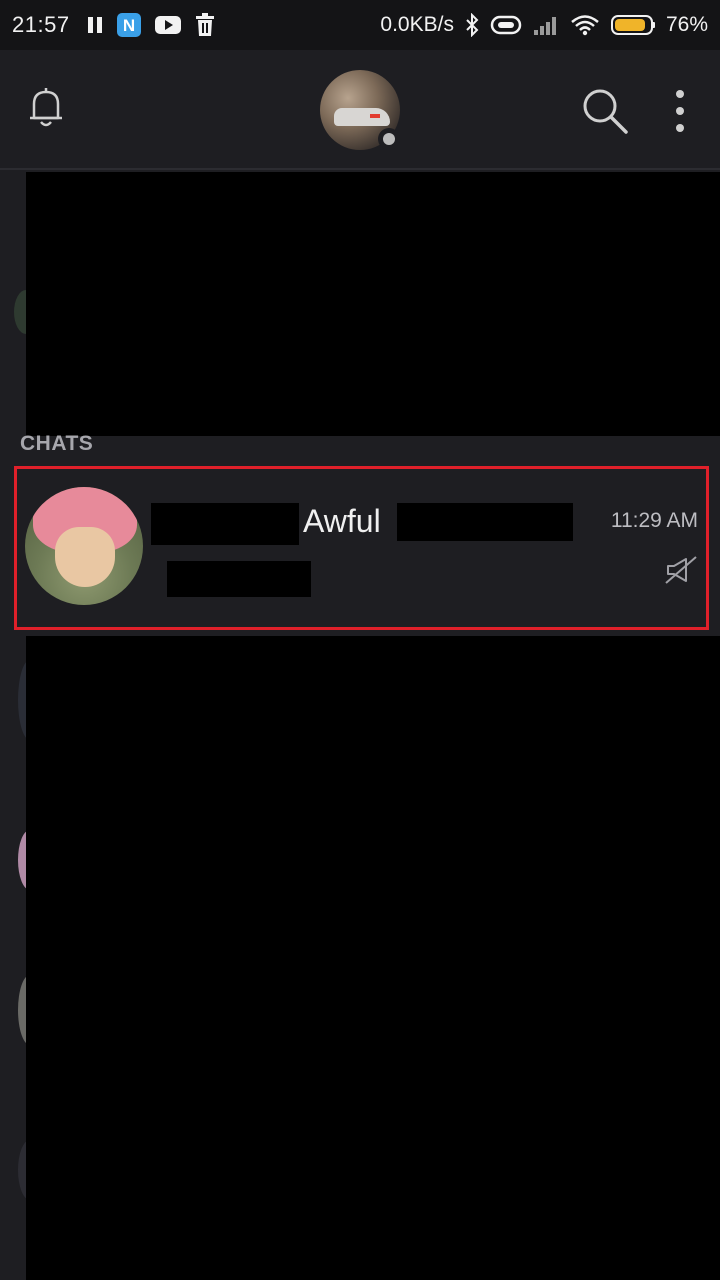  I want to click on avatar-face-graphic, so click(85, 557).